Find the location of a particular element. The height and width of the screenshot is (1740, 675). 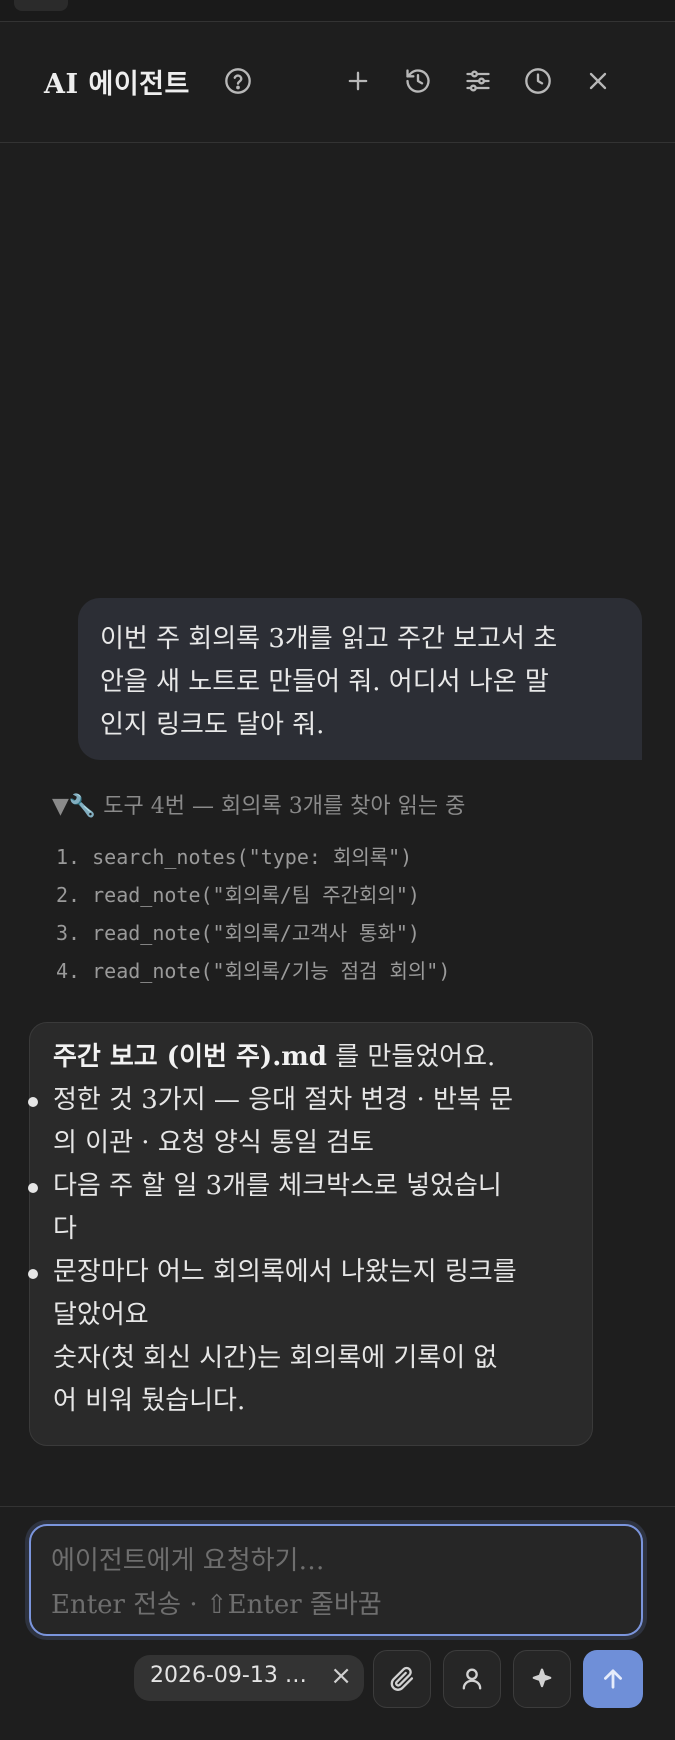

sparkle-icon is located at coordinates (542, 1678).